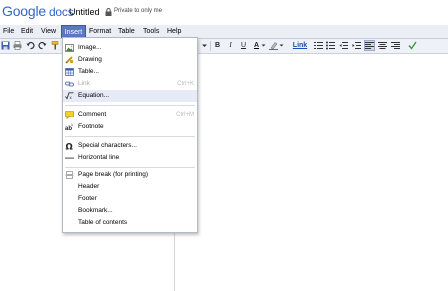  I want to click on insert-header-item: Header, so click(130, 187).